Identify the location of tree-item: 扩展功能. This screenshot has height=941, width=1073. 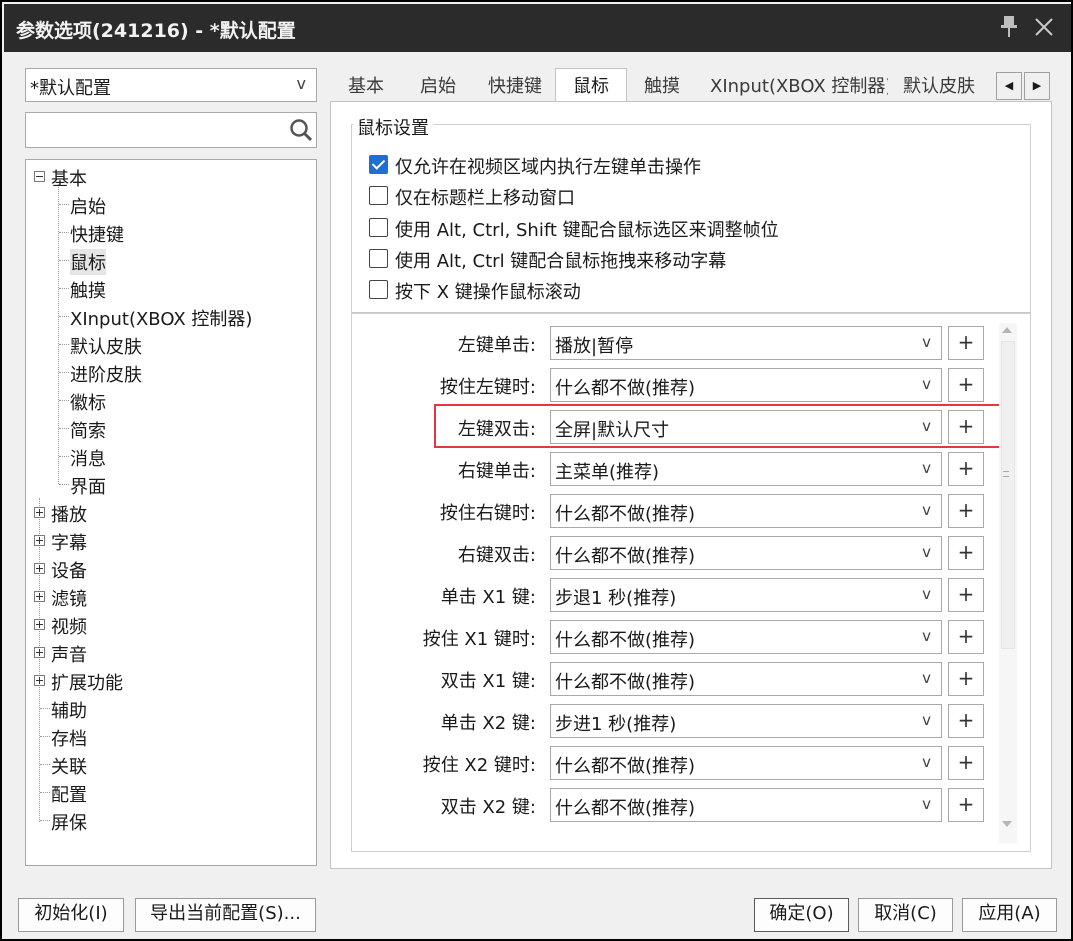
(170, 680).